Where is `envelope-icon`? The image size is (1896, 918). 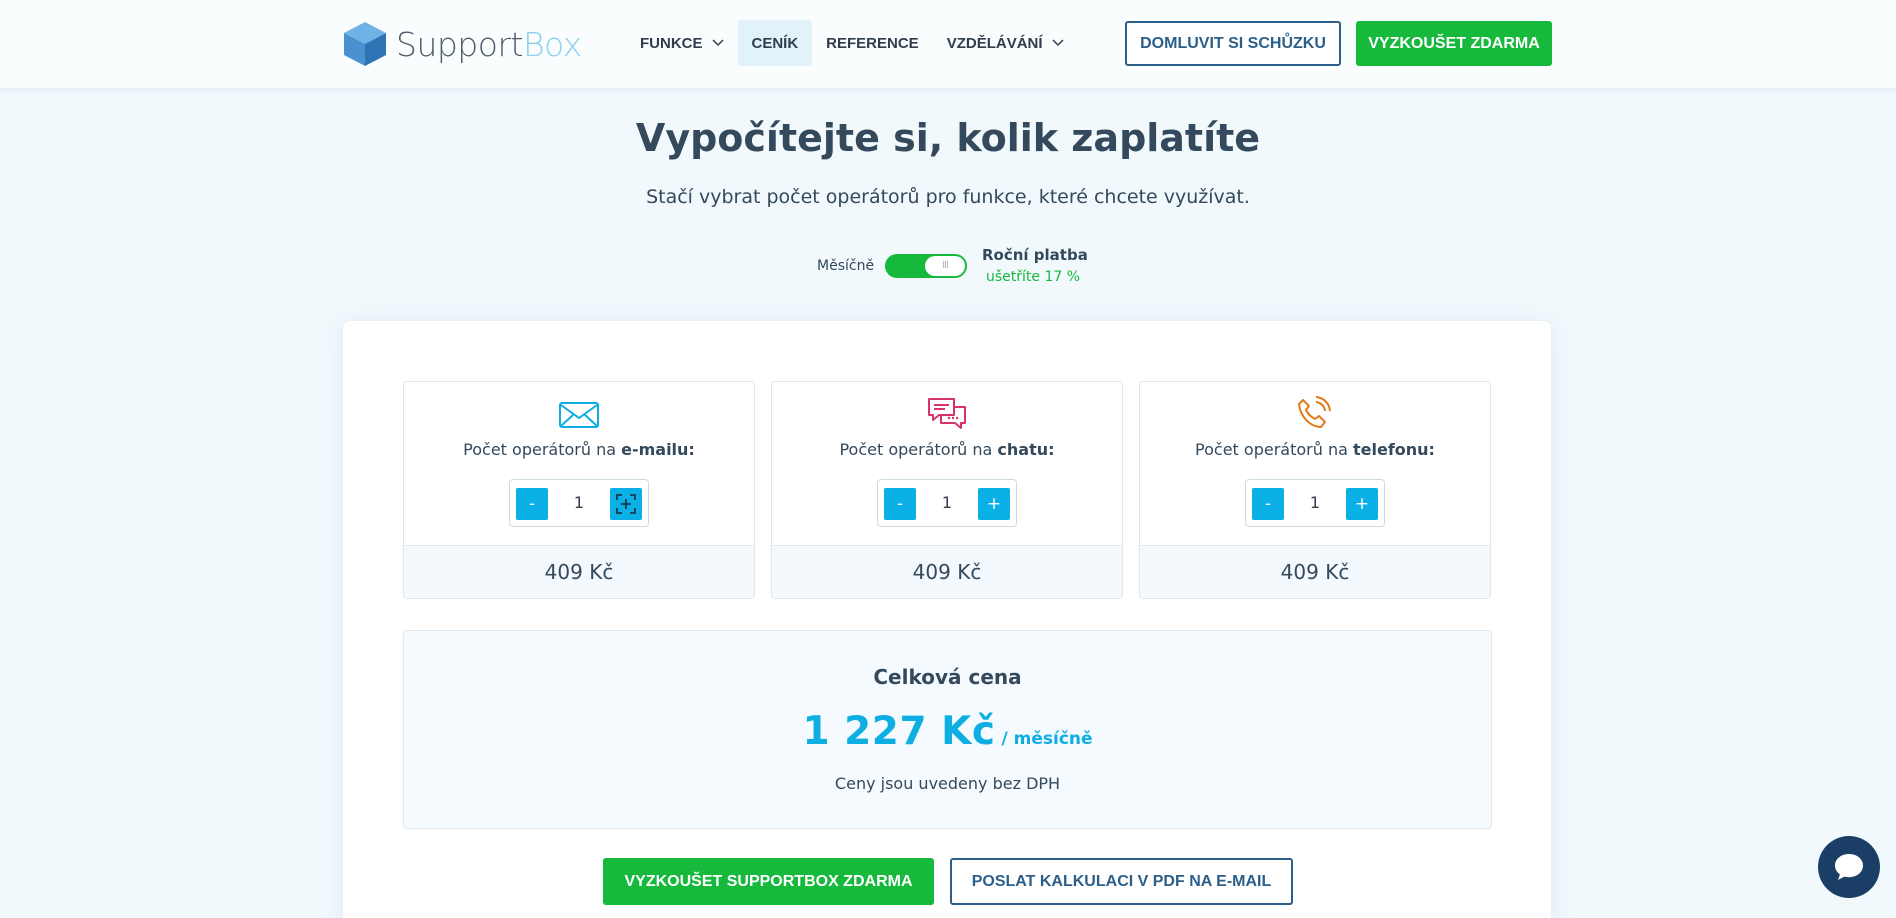 envelope-icon is located at coordinates (579, 415).